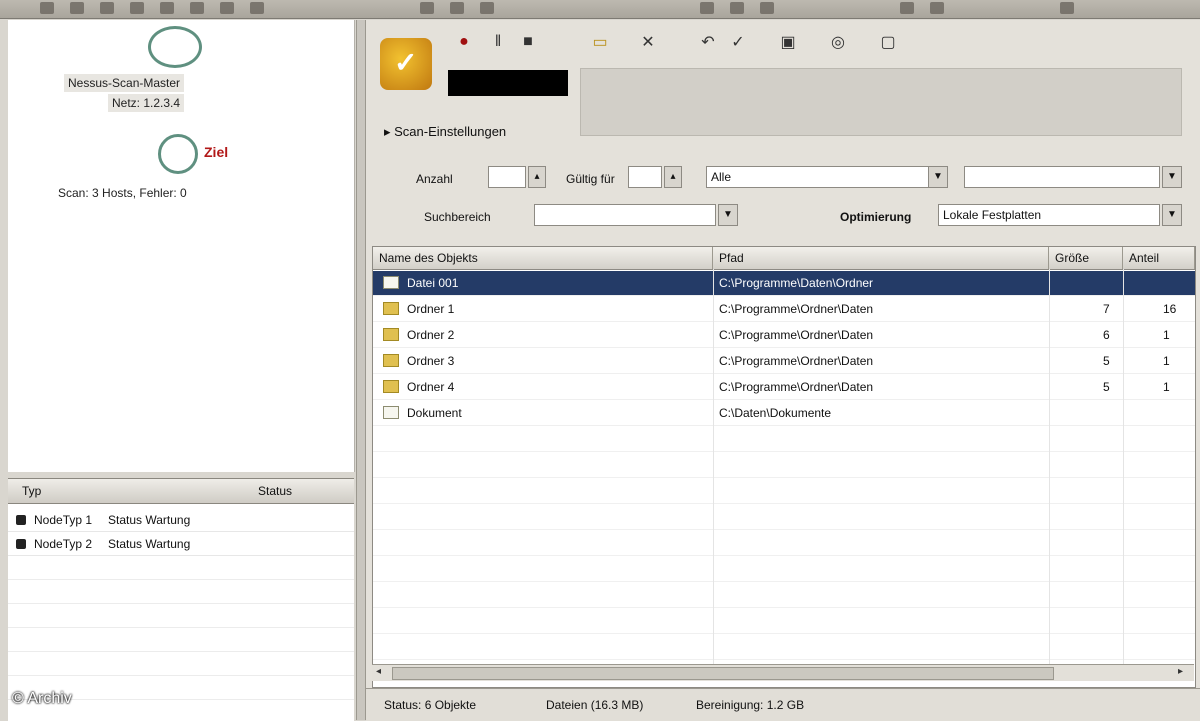  Describe the element at coordinates (648, 42) in the screenshot. I see `close-icon: ✕` at that location.